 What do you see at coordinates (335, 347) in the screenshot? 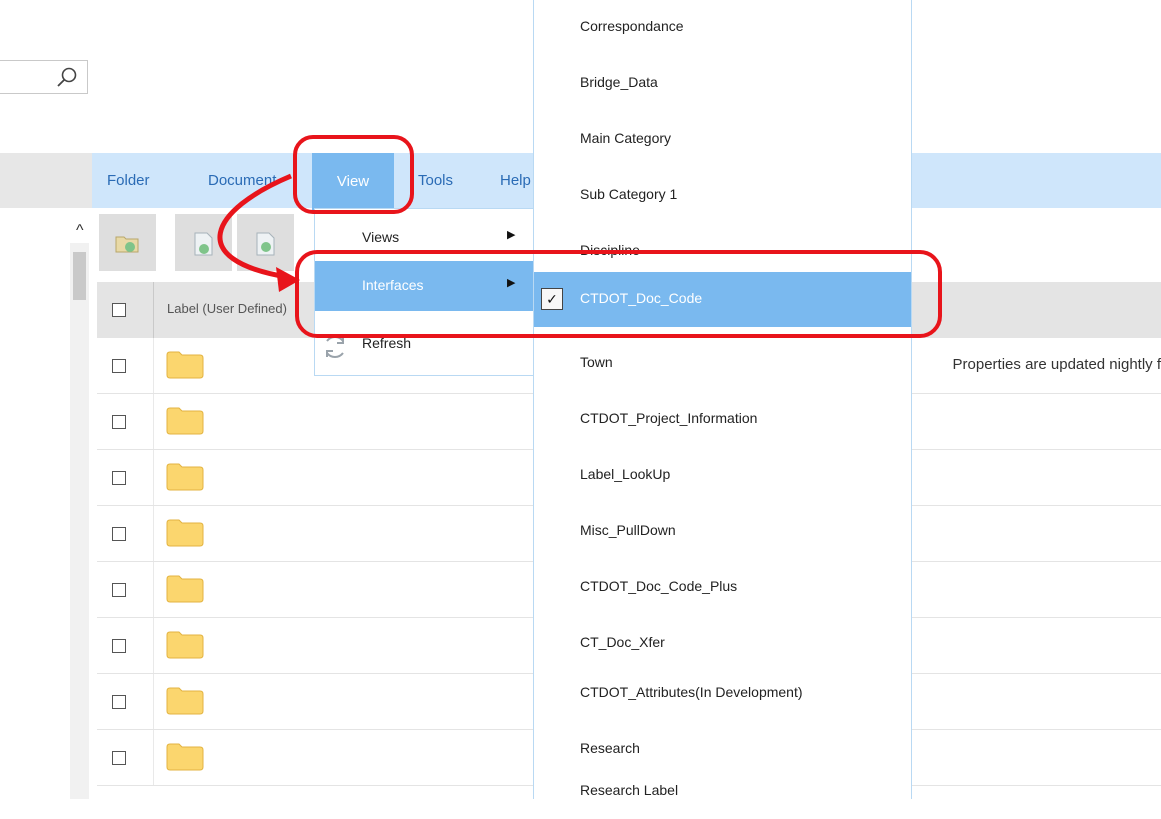
I see `refresh-icon` at bounding box center [335, 347].